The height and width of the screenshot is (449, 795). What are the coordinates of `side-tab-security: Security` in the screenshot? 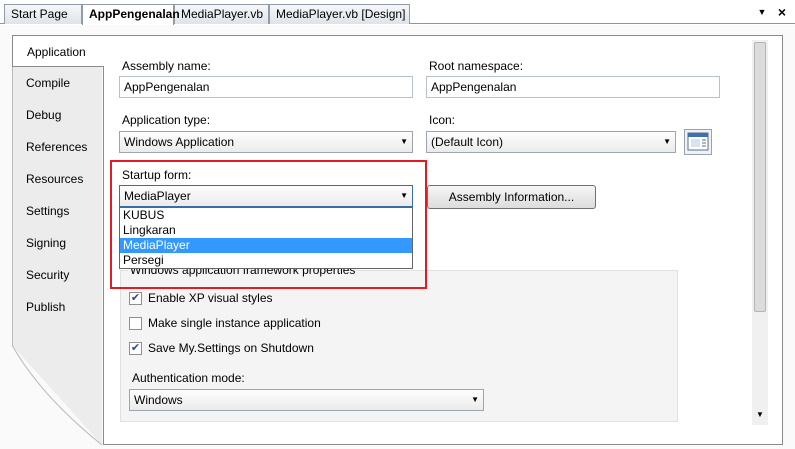 It's located at (57, 275).